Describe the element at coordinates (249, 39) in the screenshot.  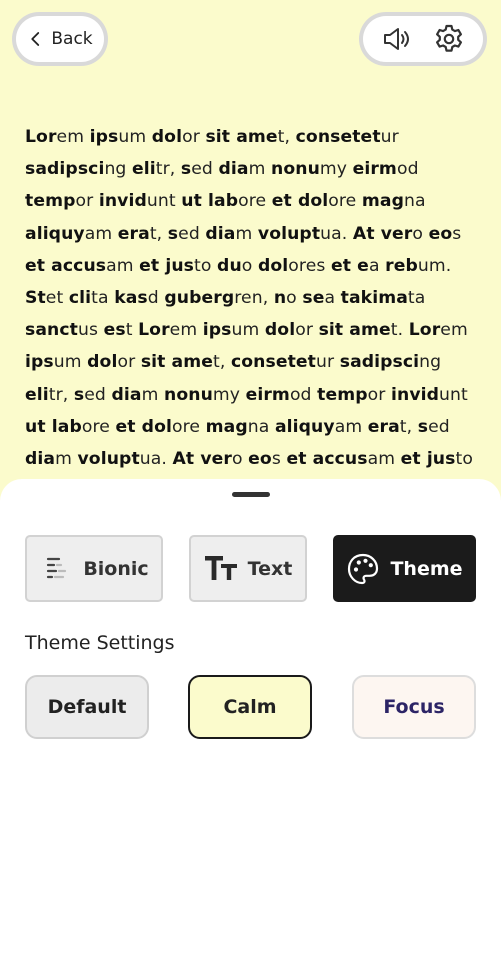
I see `top-bar: Back` at that location.